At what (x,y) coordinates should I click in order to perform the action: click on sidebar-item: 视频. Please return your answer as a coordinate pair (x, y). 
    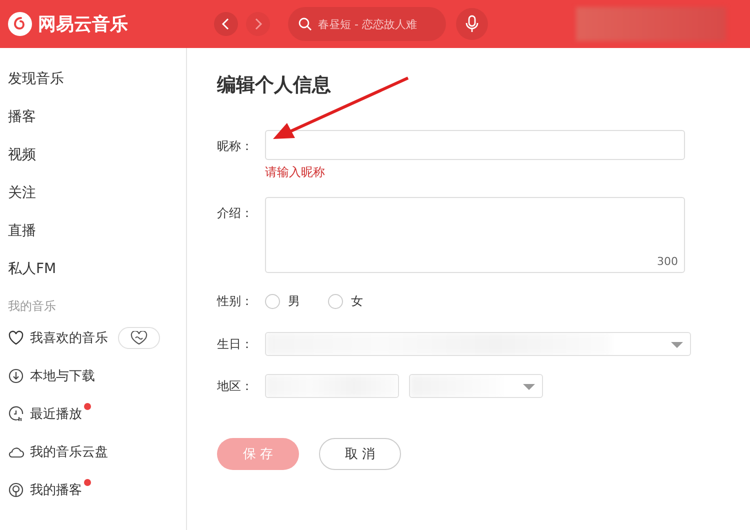
    Looking at the image, I should click on (93, 155).